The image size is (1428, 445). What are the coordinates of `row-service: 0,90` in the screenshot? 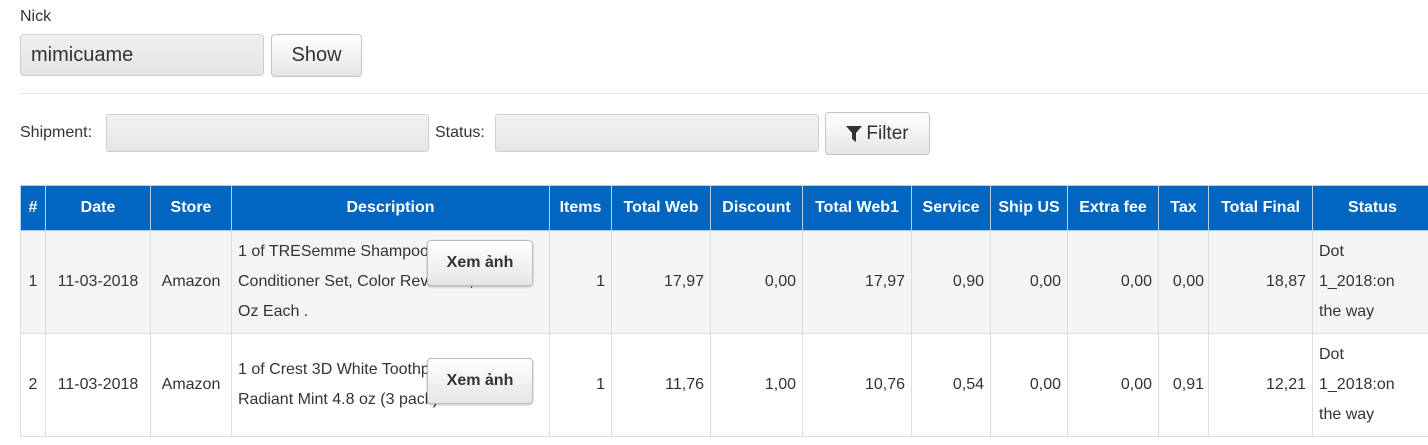 It's located at (951, 282).